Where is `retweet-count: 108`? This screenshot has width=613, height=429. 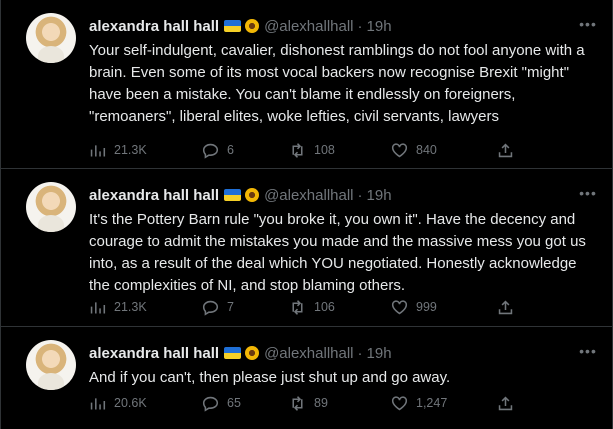
retweet-count: 108 is located at coordinates (324, 150).